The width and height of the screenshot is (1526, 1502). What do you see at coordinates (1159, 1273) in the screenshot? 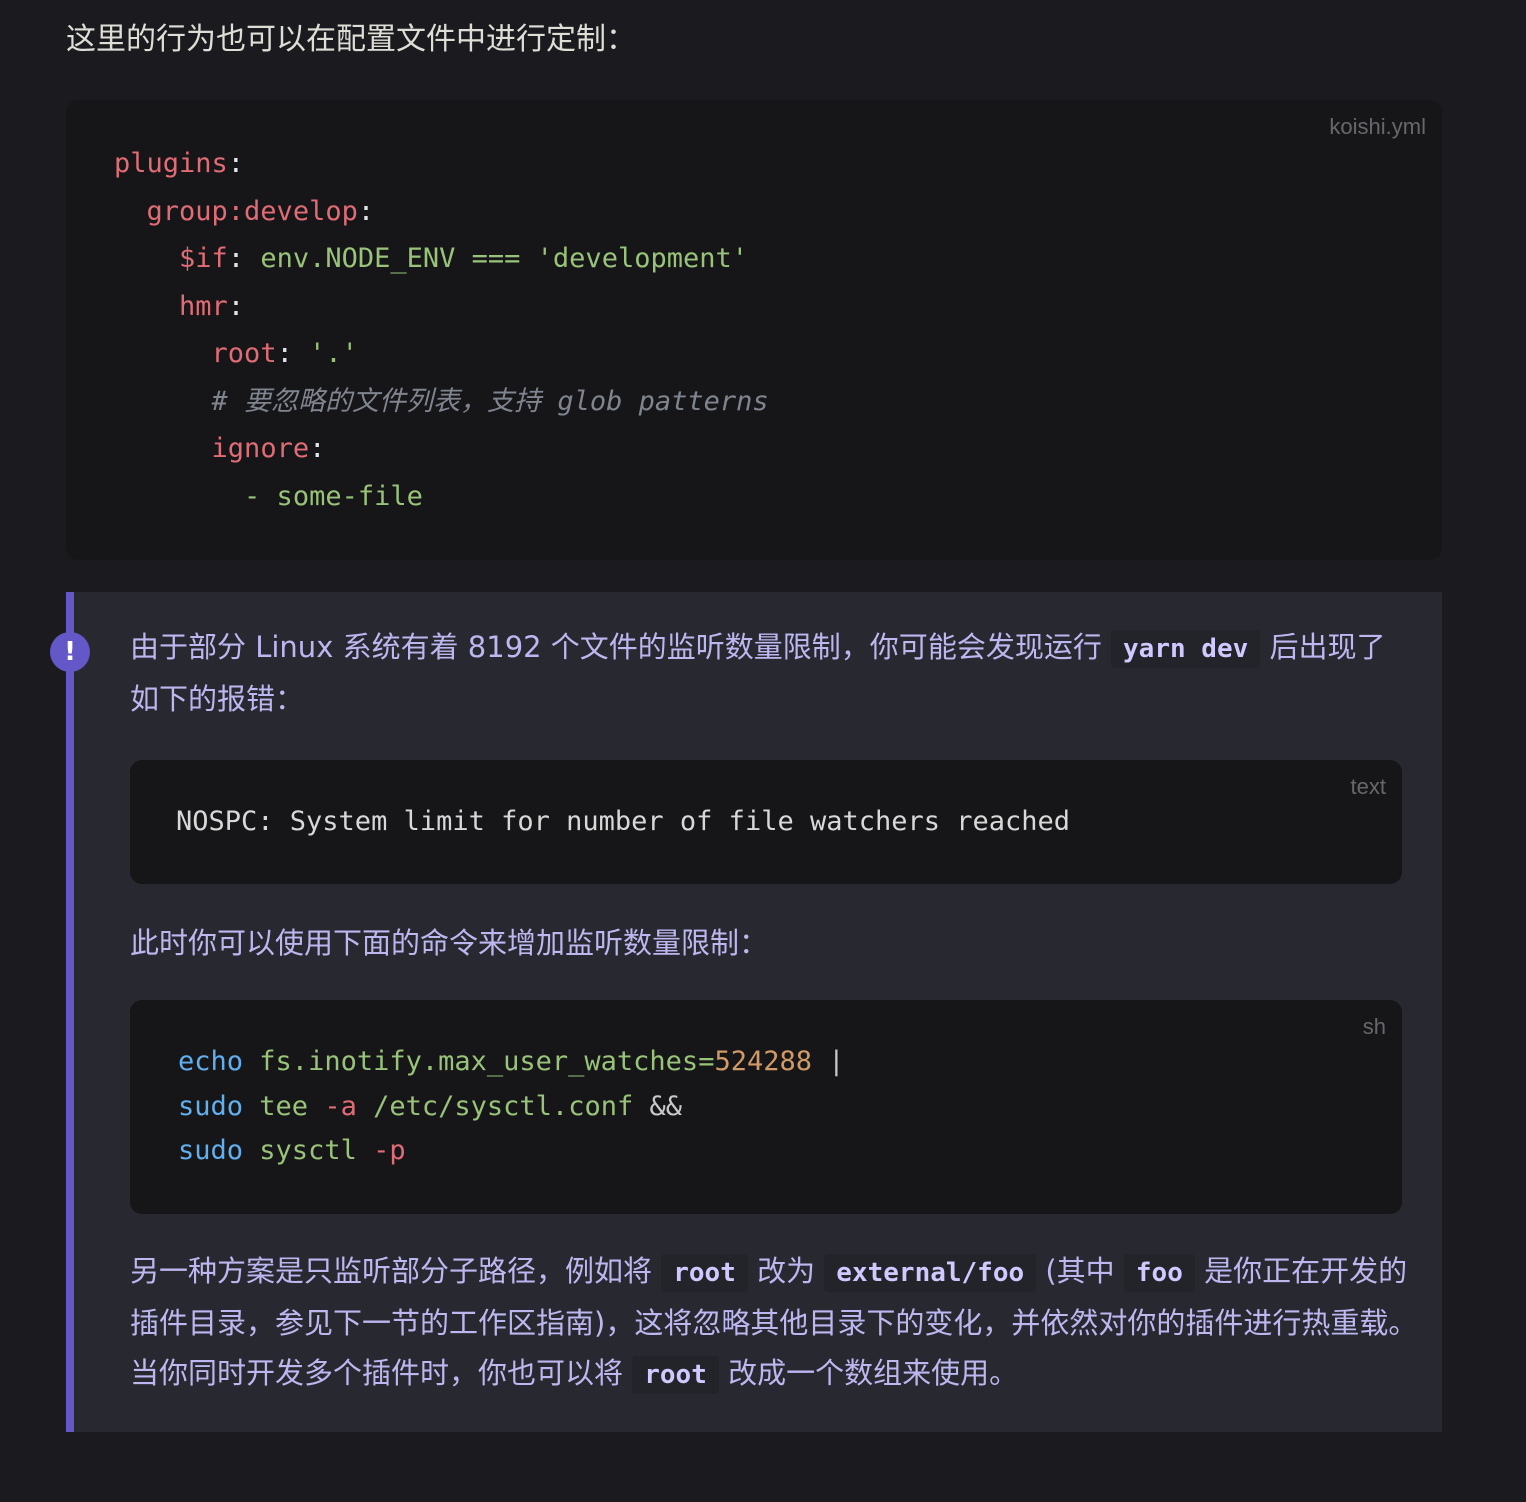
I see `inline-code-foo: foo` at bounding box center [1159, 1273].